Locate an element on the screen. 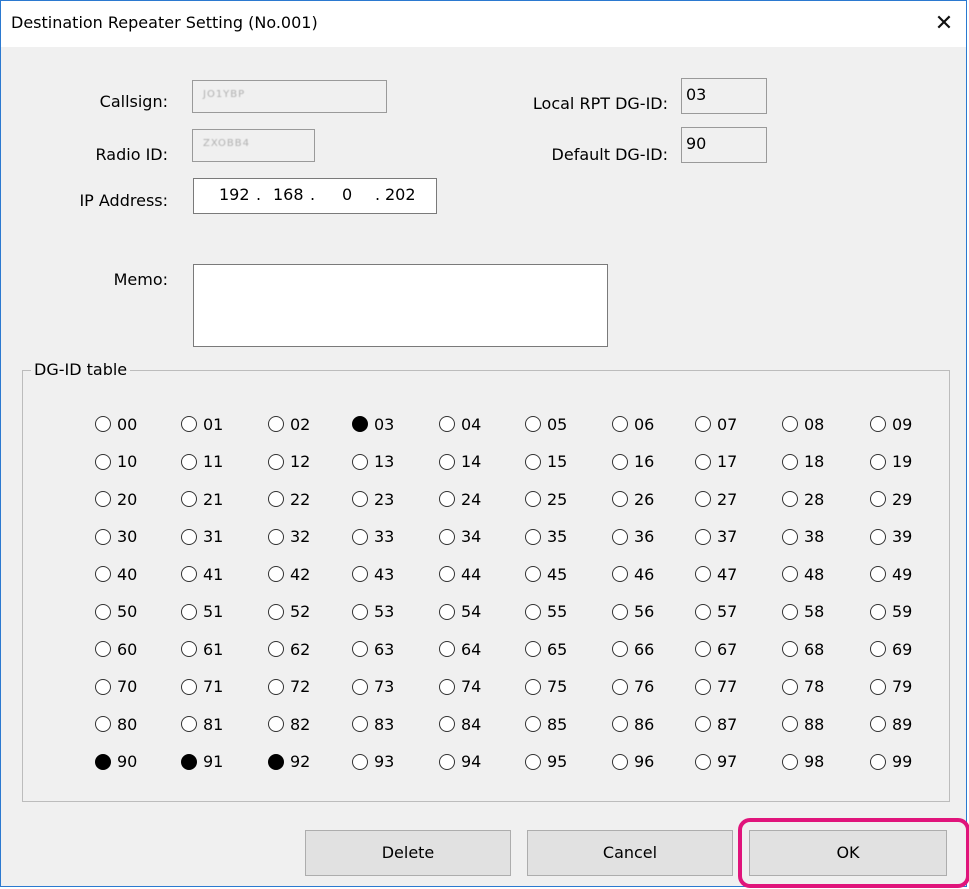 This screenshot has width=969, height=889. dgid-radio-97: 97 is located at coordinates (716, 762).